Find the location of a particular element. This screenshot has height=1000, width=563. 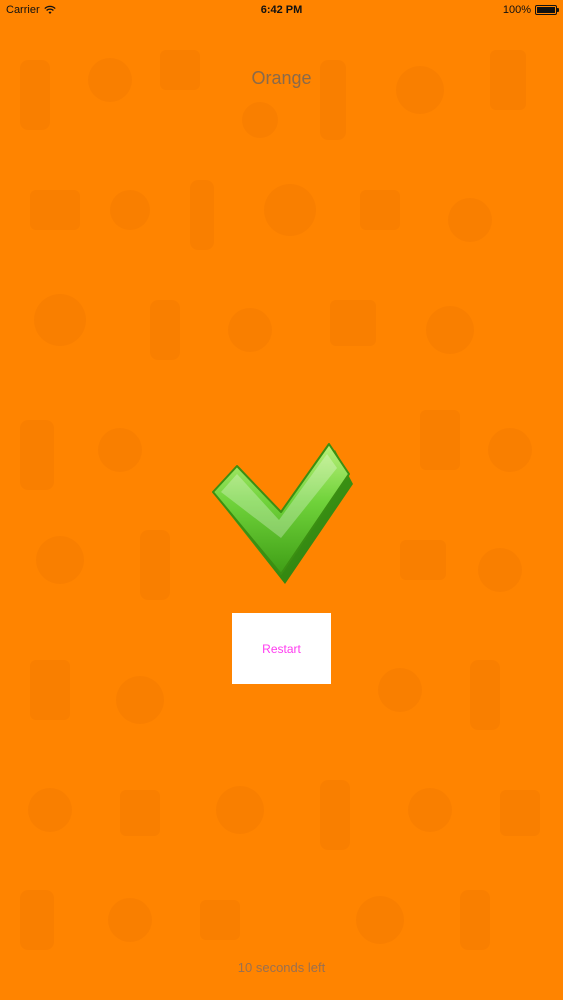

wifi-icon is located at coordinates (49, 9).